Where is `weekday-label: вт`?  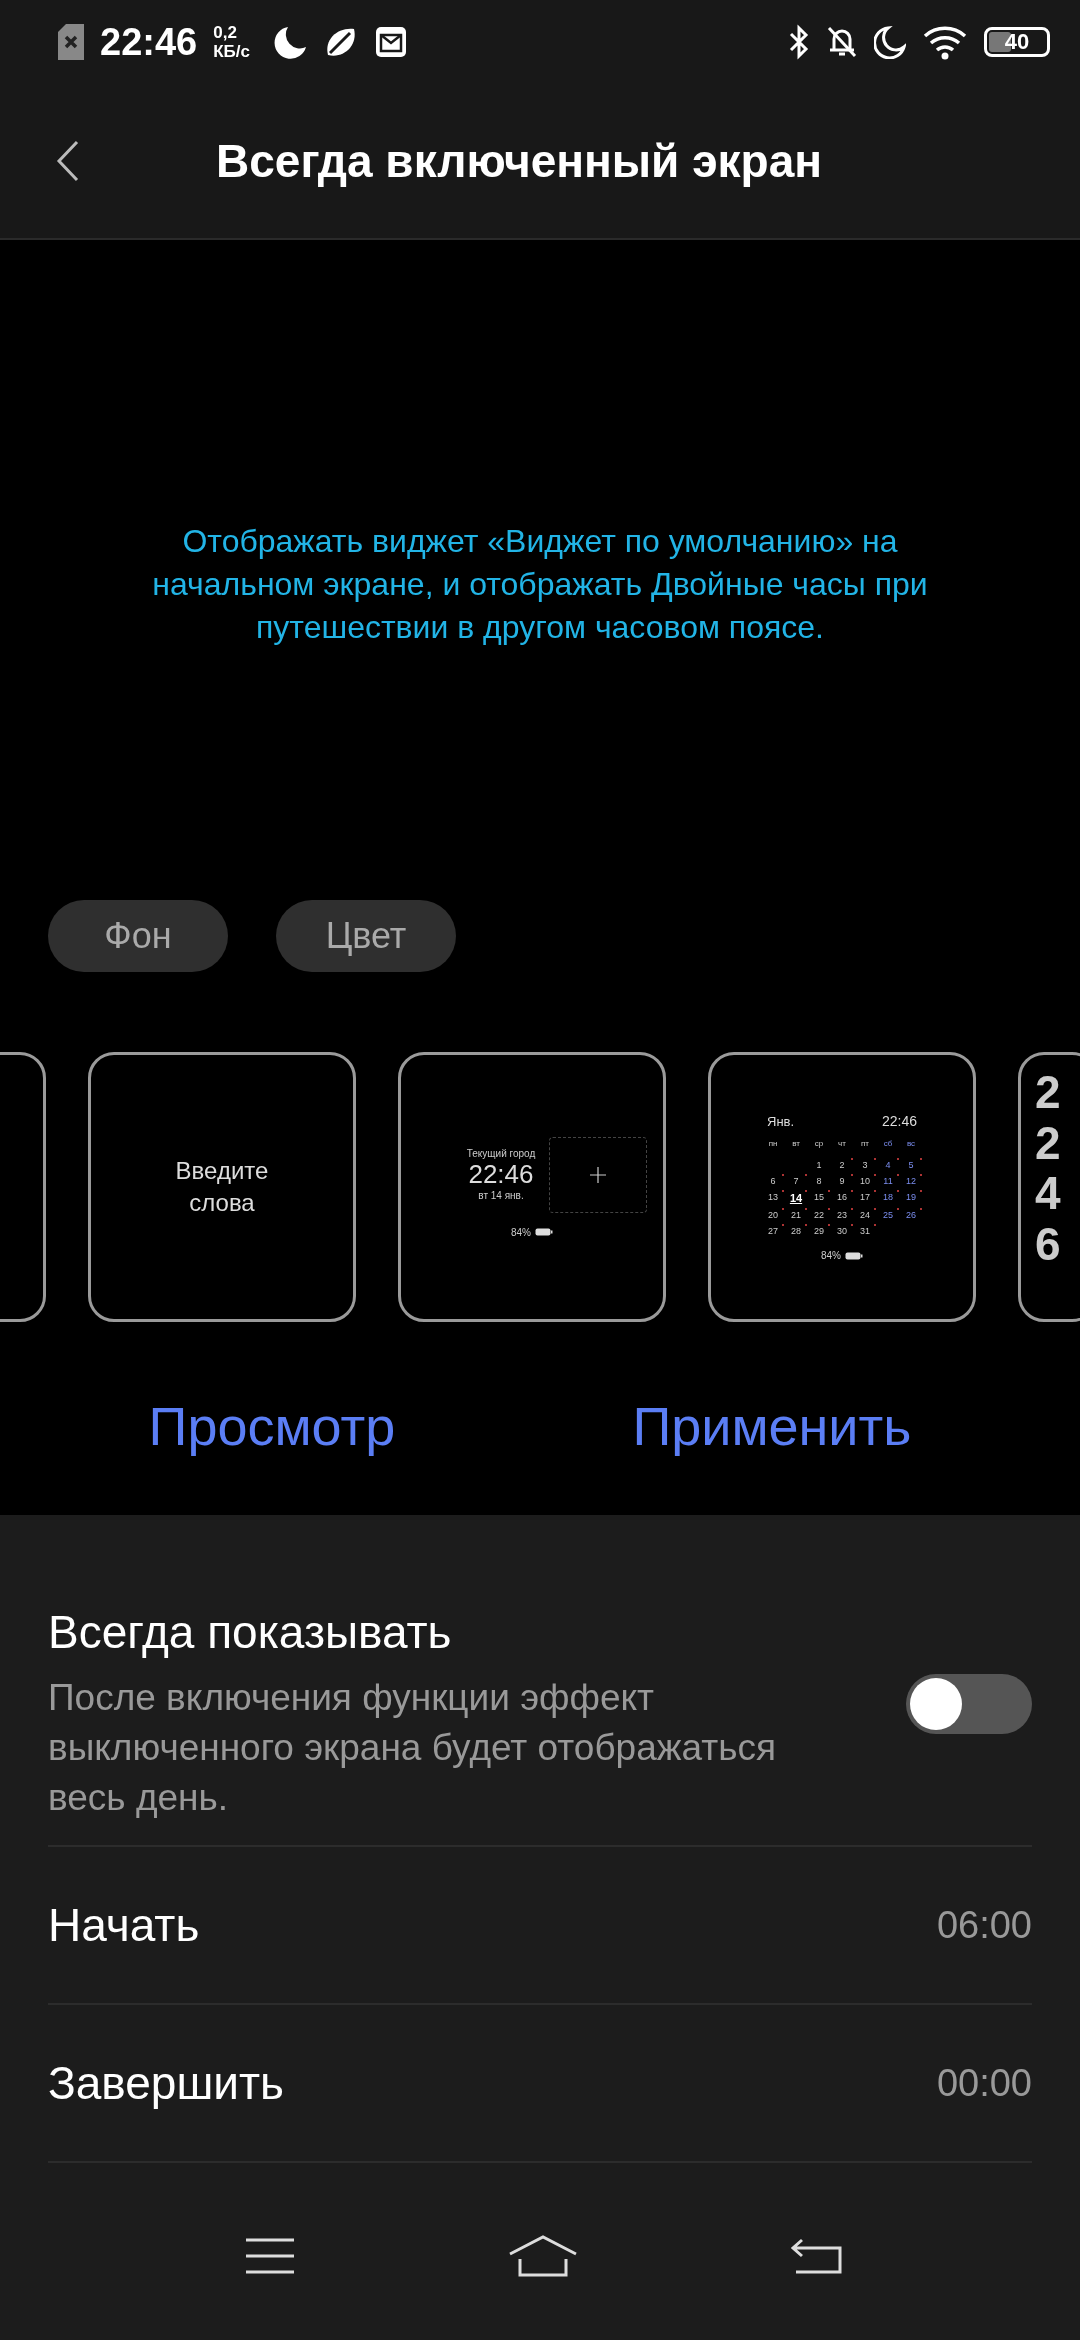 weekday-label: вт is located at coordinates (796, 1143).